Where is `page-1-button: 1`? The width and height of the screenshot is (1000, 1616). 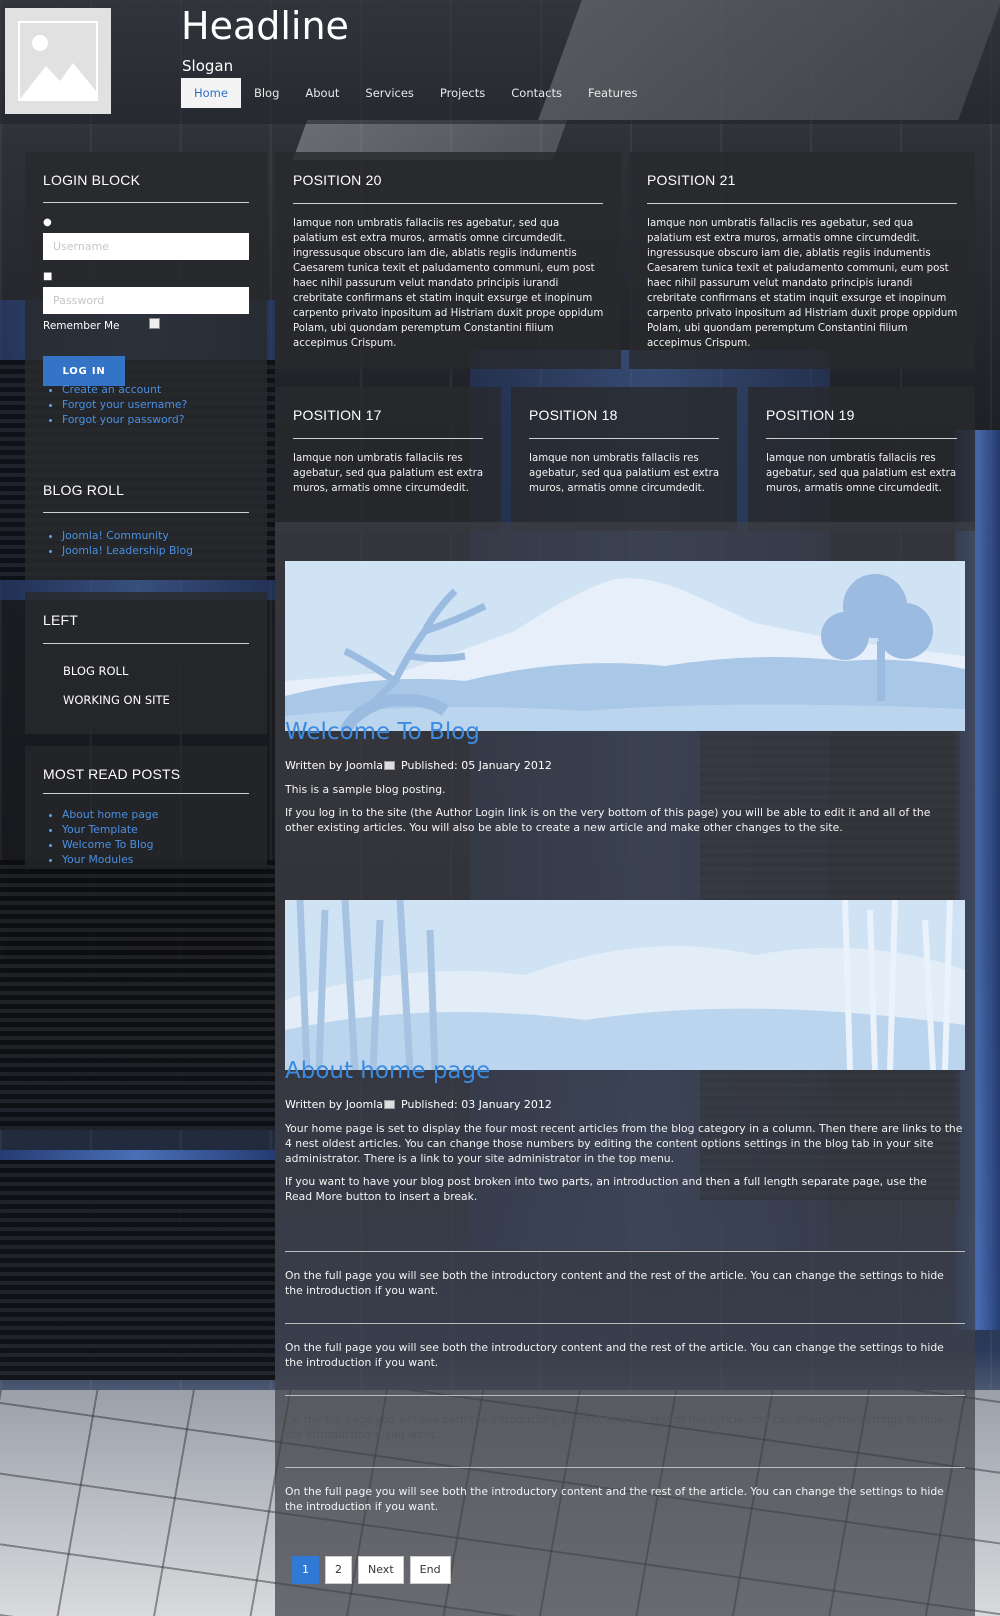 page-1-button: 1 is located at coordinates (305, 1570).